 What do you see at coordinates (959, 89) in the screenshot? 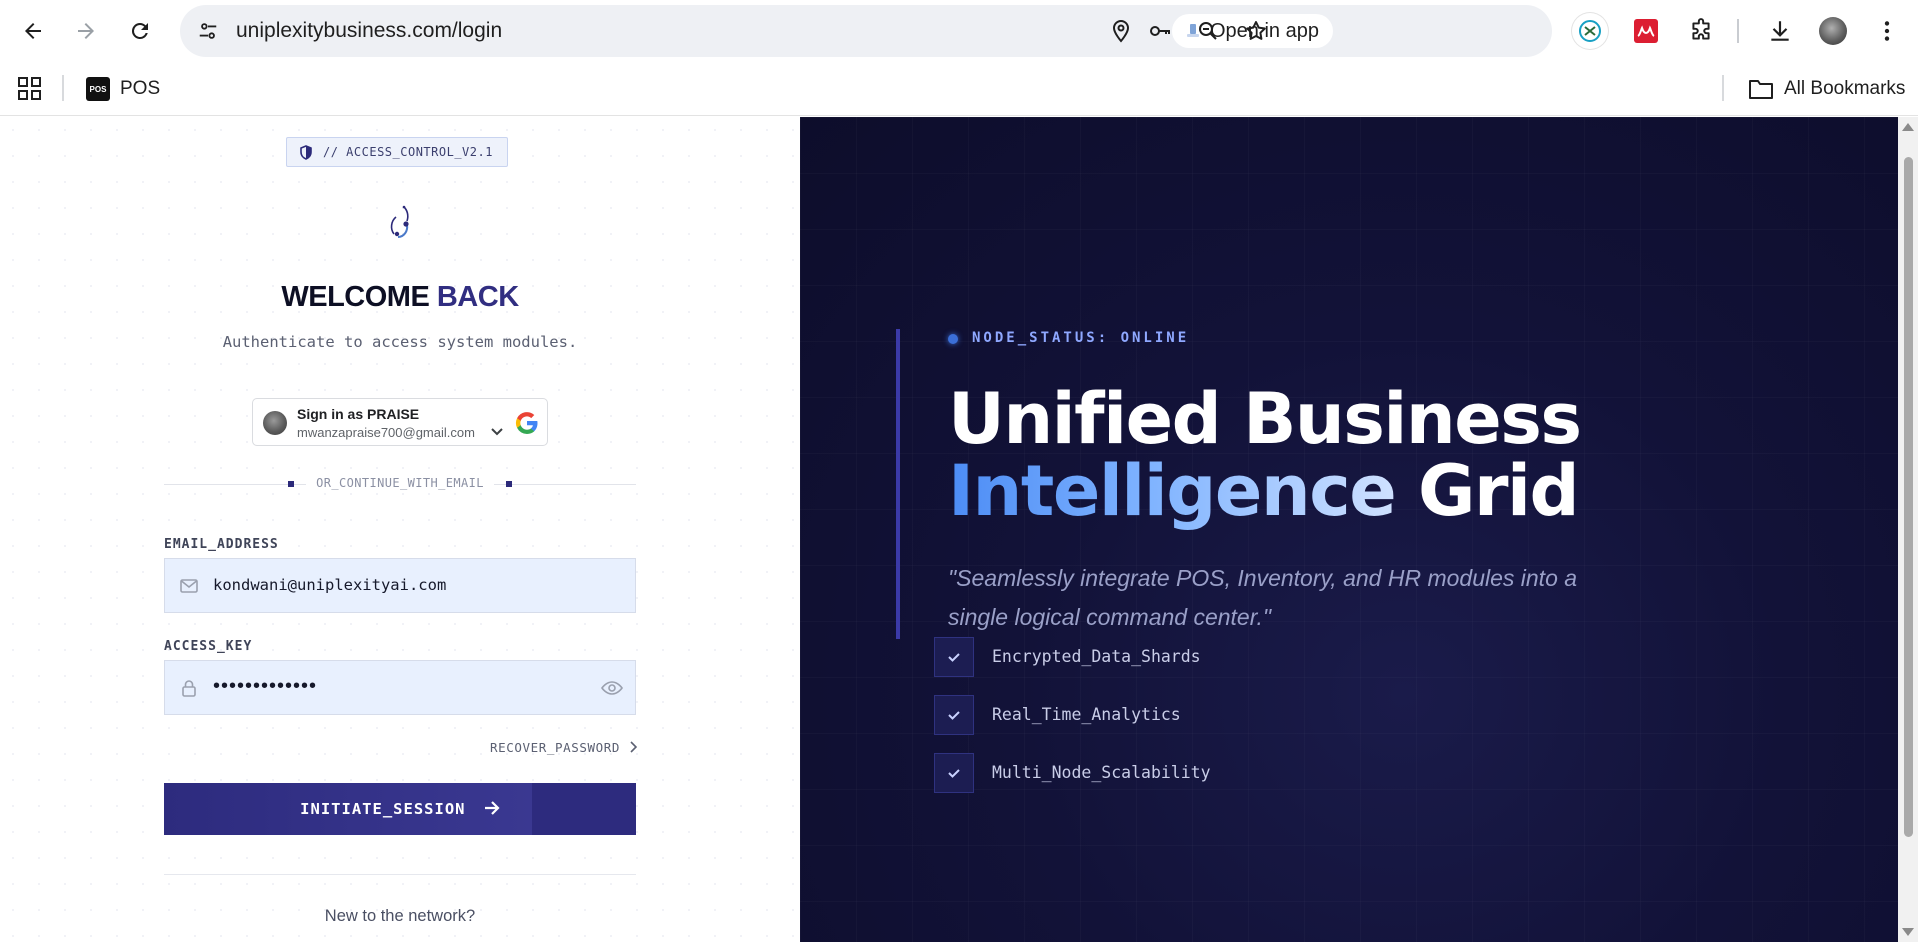
I see `bookmarks-bar: POS POS All Bookmarks` at bounding box center [959, 89].